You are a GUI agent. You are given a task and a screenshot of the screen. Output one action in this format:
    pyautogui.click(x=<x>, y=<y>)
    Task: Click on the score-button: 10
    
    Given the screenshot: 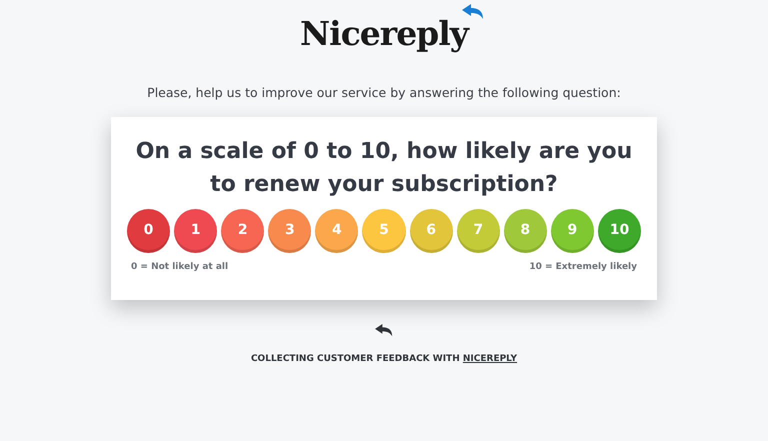 What is the action you would take?
    pyautogui.click(x=620, y=230)
    